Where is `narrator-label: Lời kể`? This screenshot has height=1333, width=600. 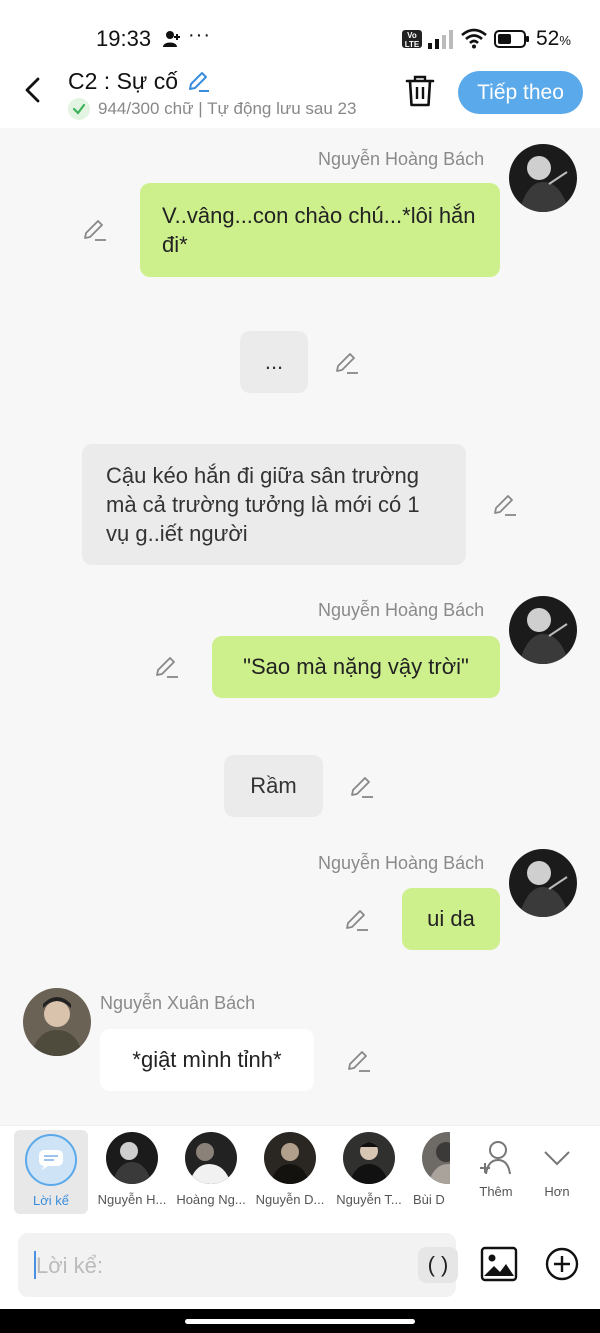
narrator-label: Lời kể is located at coordinates (51, 1200).